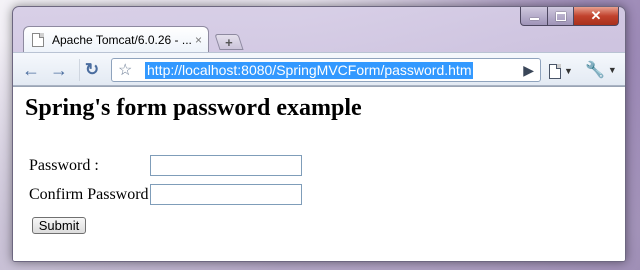 The image size is (640, 270). I want to click on go-arrow-icon: ▶, so click(528, 70).